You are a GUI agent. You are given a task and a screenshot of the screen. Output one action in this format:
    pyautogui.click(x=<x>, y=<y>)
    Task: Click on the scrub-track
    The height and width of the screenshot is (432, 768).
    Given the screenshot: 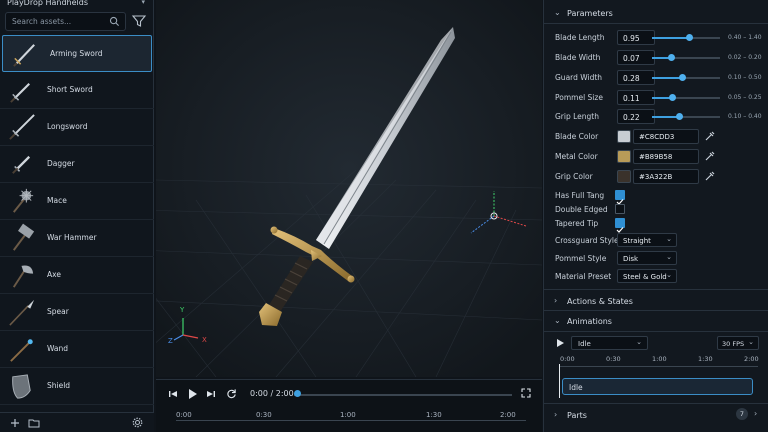 What is the action you would take?
    pyautogui.click(x=403, y=395)
    